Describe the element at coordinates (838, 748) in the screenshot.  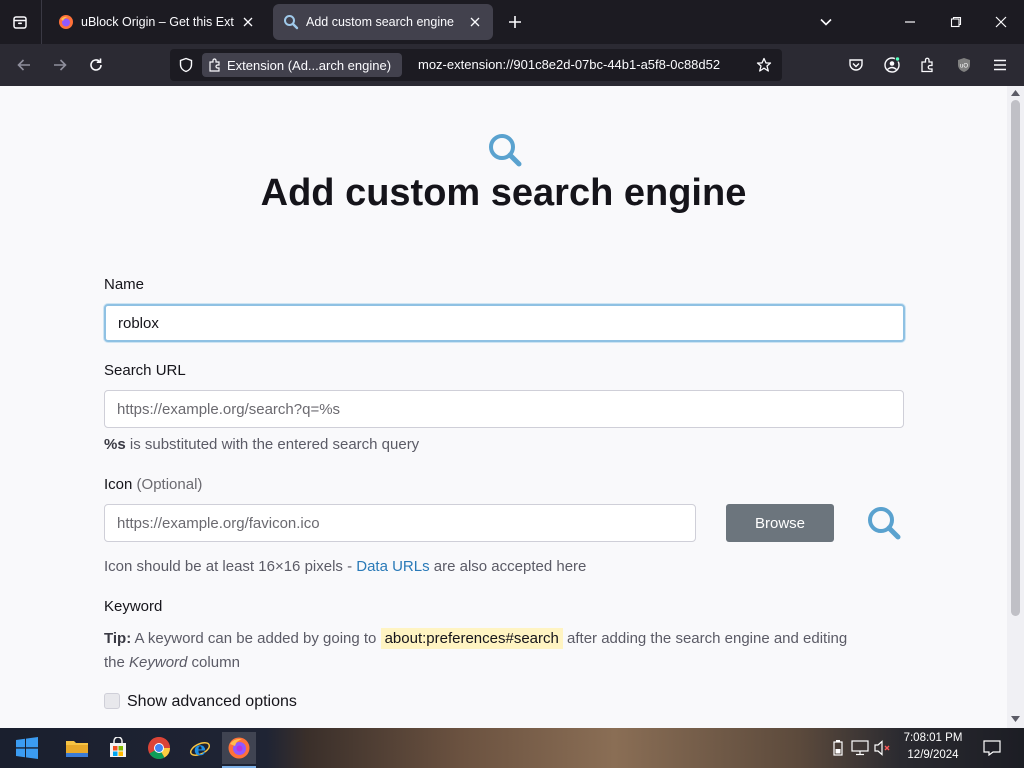
I see `battery-icon` at that location.